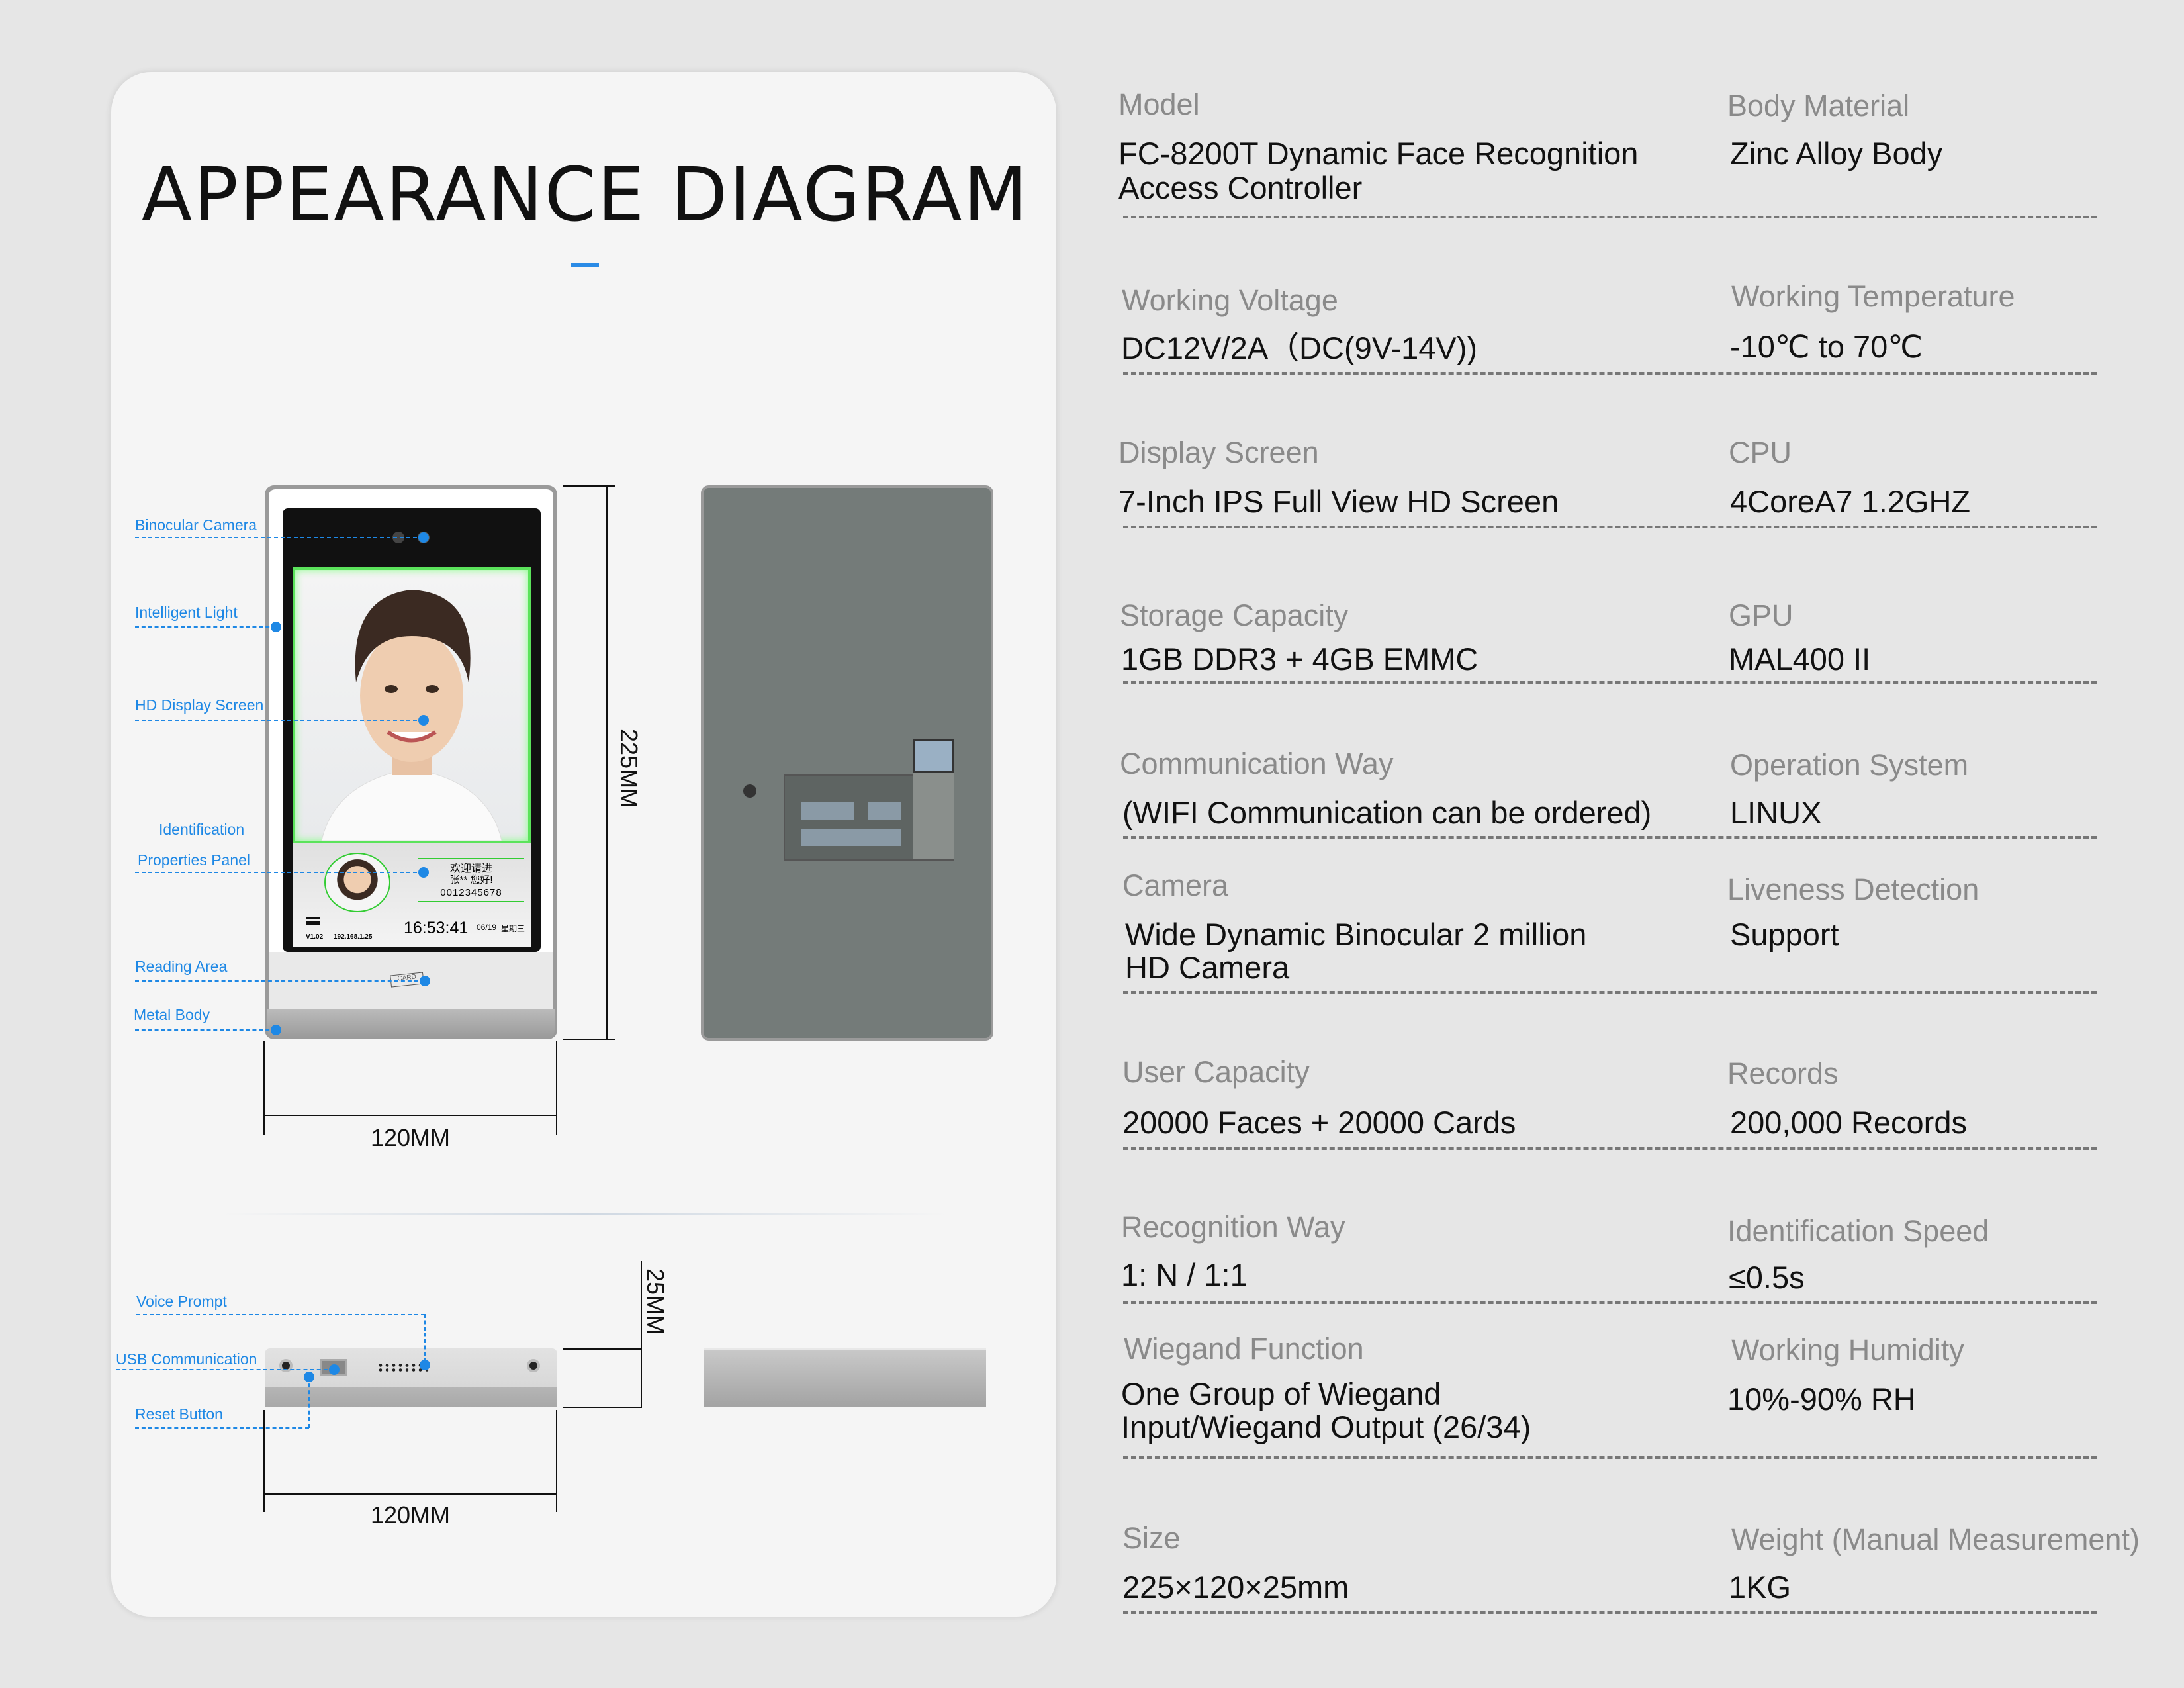 The image size is (2184, 1688). I want to click on spec-label: Working Humidity, so click(1848, 1350).